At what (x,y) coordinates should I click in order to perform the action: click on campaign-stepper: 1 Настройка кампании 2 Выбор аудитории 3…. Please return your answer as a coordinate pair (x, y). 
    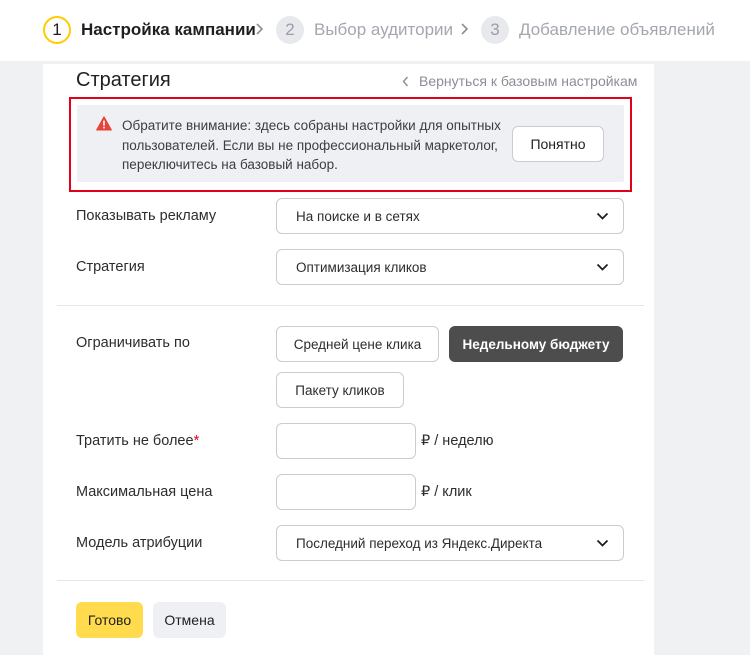
    Looking at the image, I should click on (375, 30).